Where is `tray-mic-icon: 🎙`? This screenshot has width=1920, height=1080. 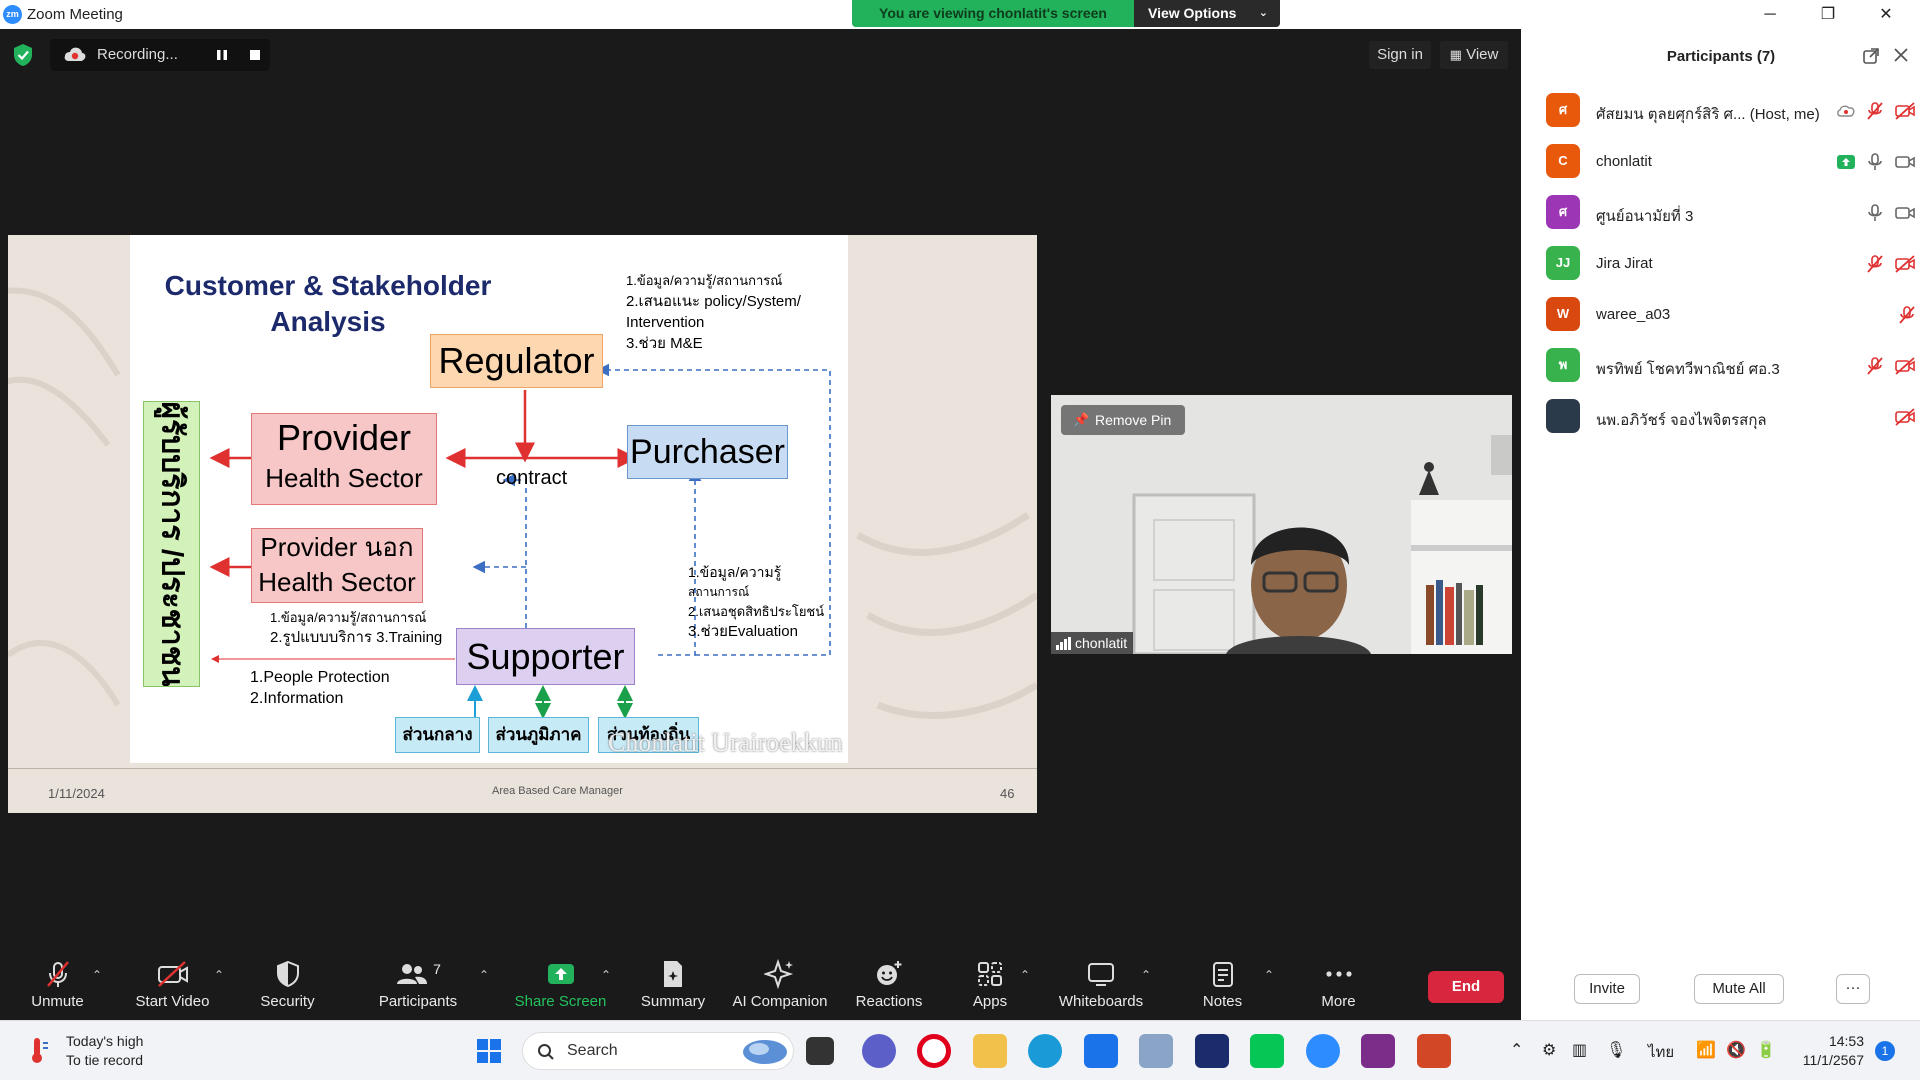 tray-mic-icon: 🎙 is located at coordinates (1616, 1050).